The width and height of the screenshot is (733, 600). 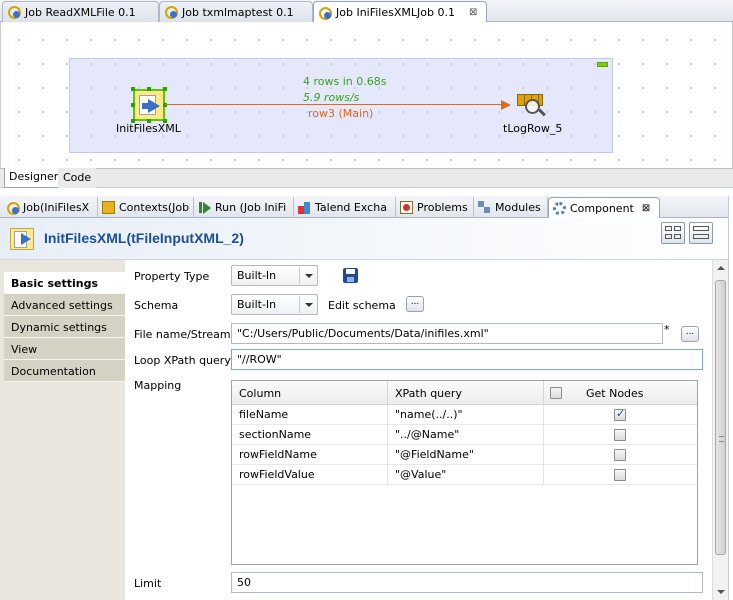 I want to click on modules-icon, so click(x=484, y=207).